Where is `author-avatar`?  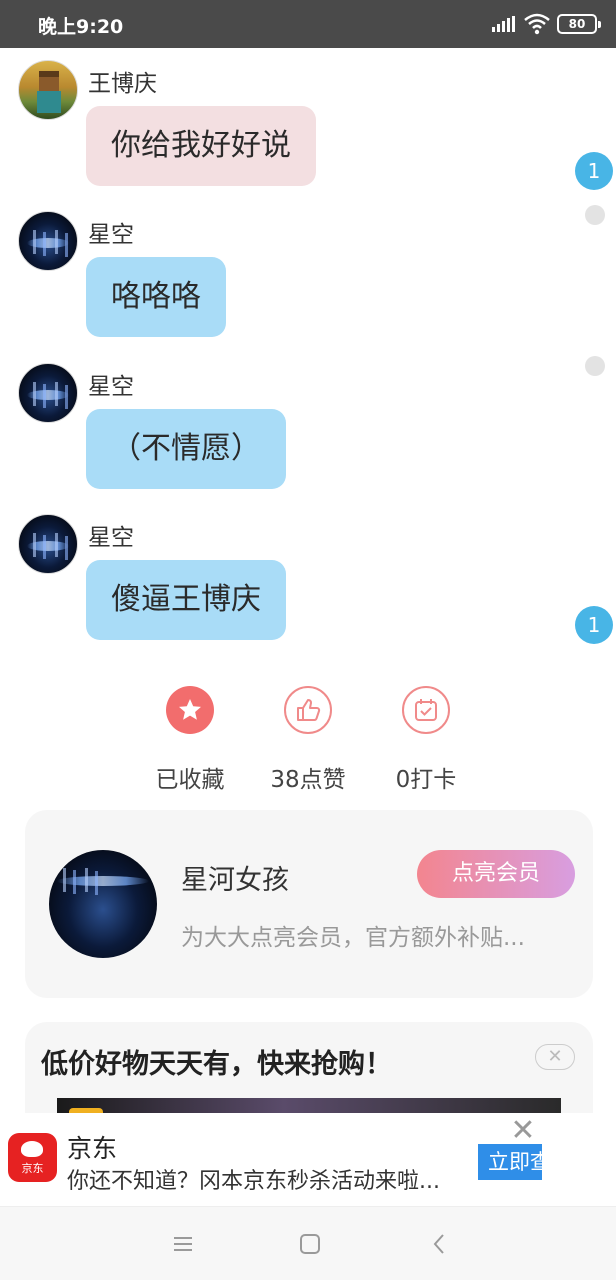
author-avatar is located at coordinates (103, 904).